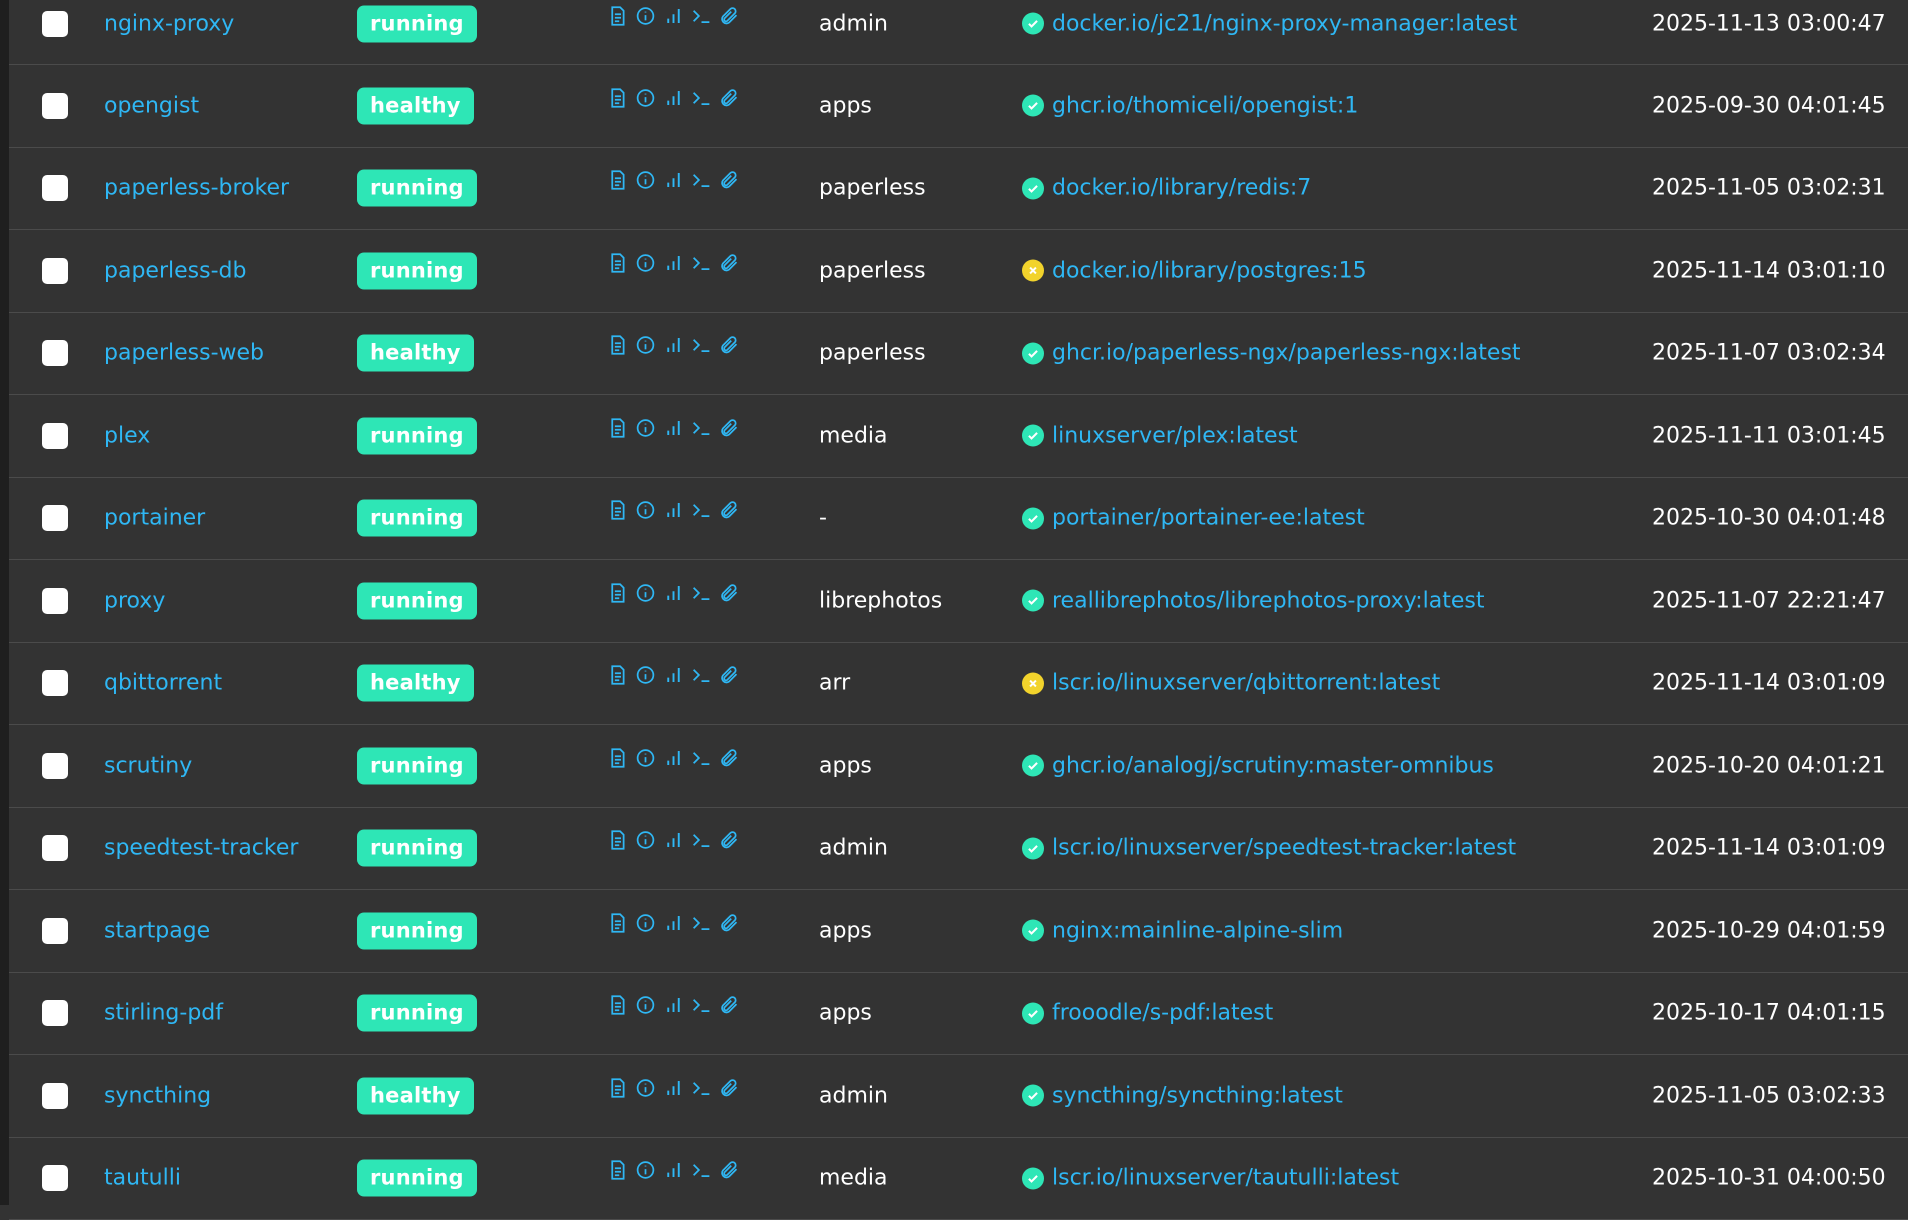 Image resolution: width=1908 pixels, height=1220 pixels. Describe the element at coordinates (1273, 765) in the screenshot. I see `image-link: ghcr.io/analogj/scrutiny:master-omnibus` at that location.